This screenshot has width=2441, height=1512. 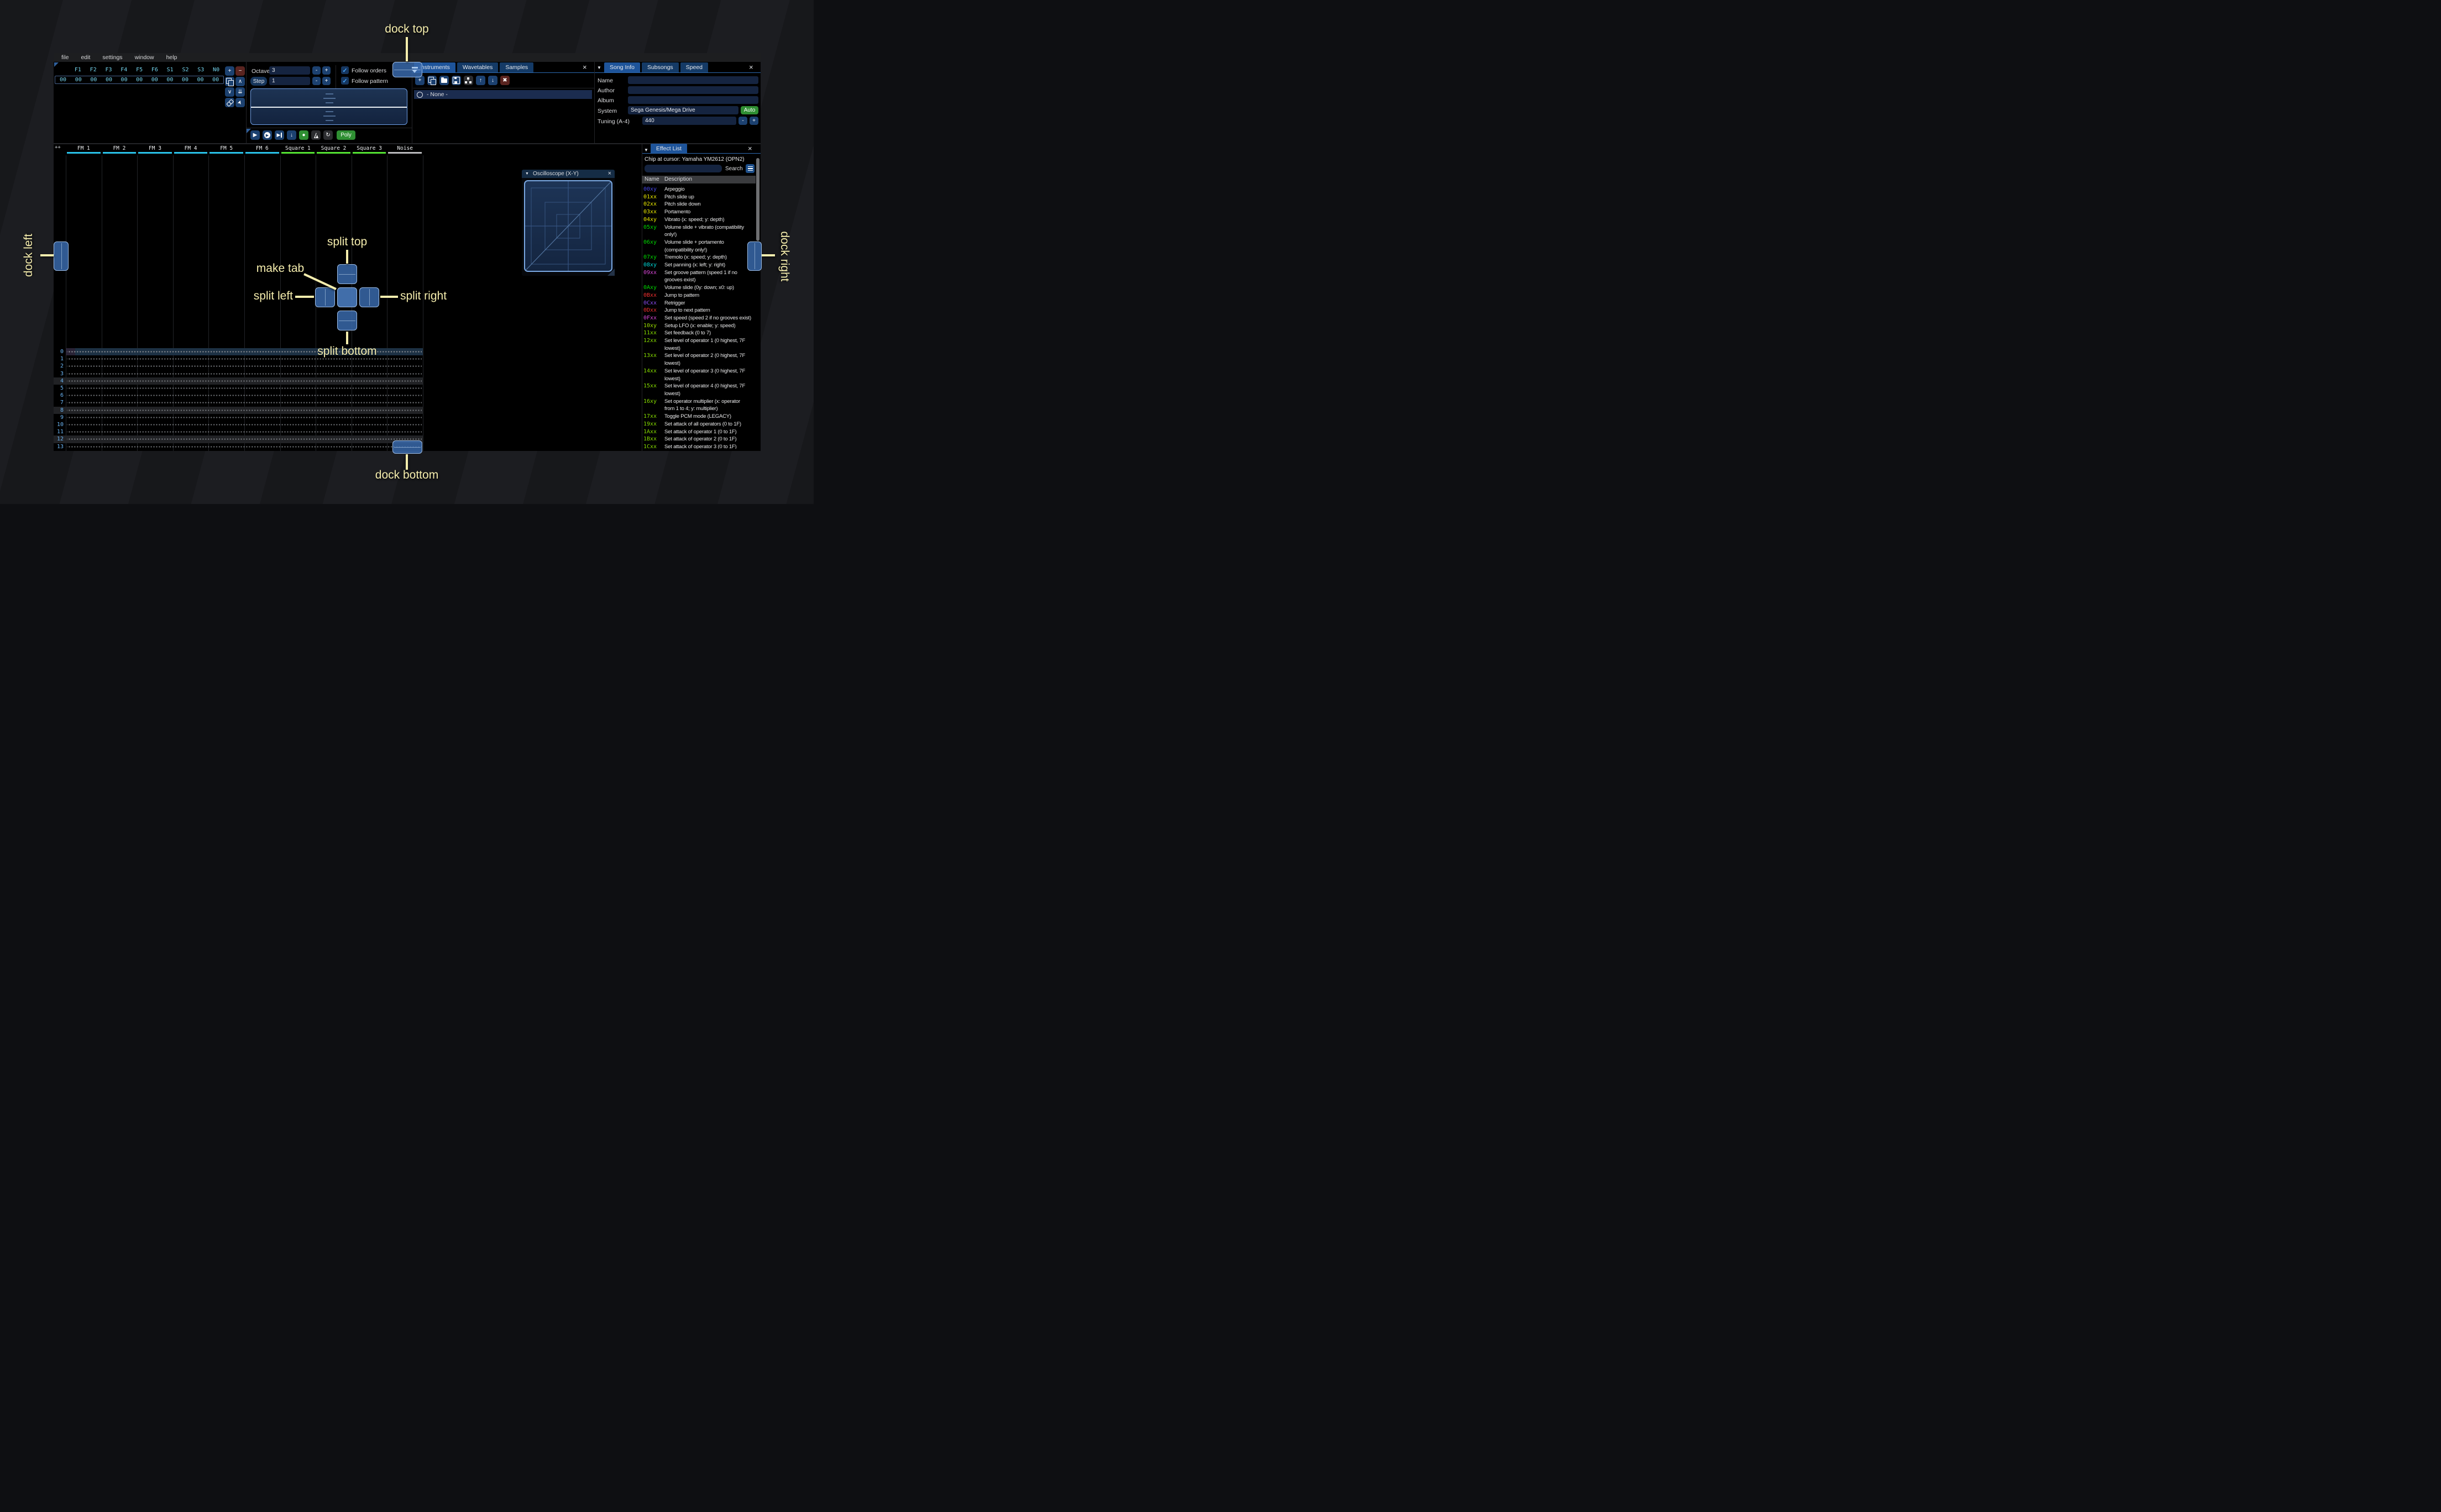 I want to click on step-plus-button: +, so click(x=326, y=81).